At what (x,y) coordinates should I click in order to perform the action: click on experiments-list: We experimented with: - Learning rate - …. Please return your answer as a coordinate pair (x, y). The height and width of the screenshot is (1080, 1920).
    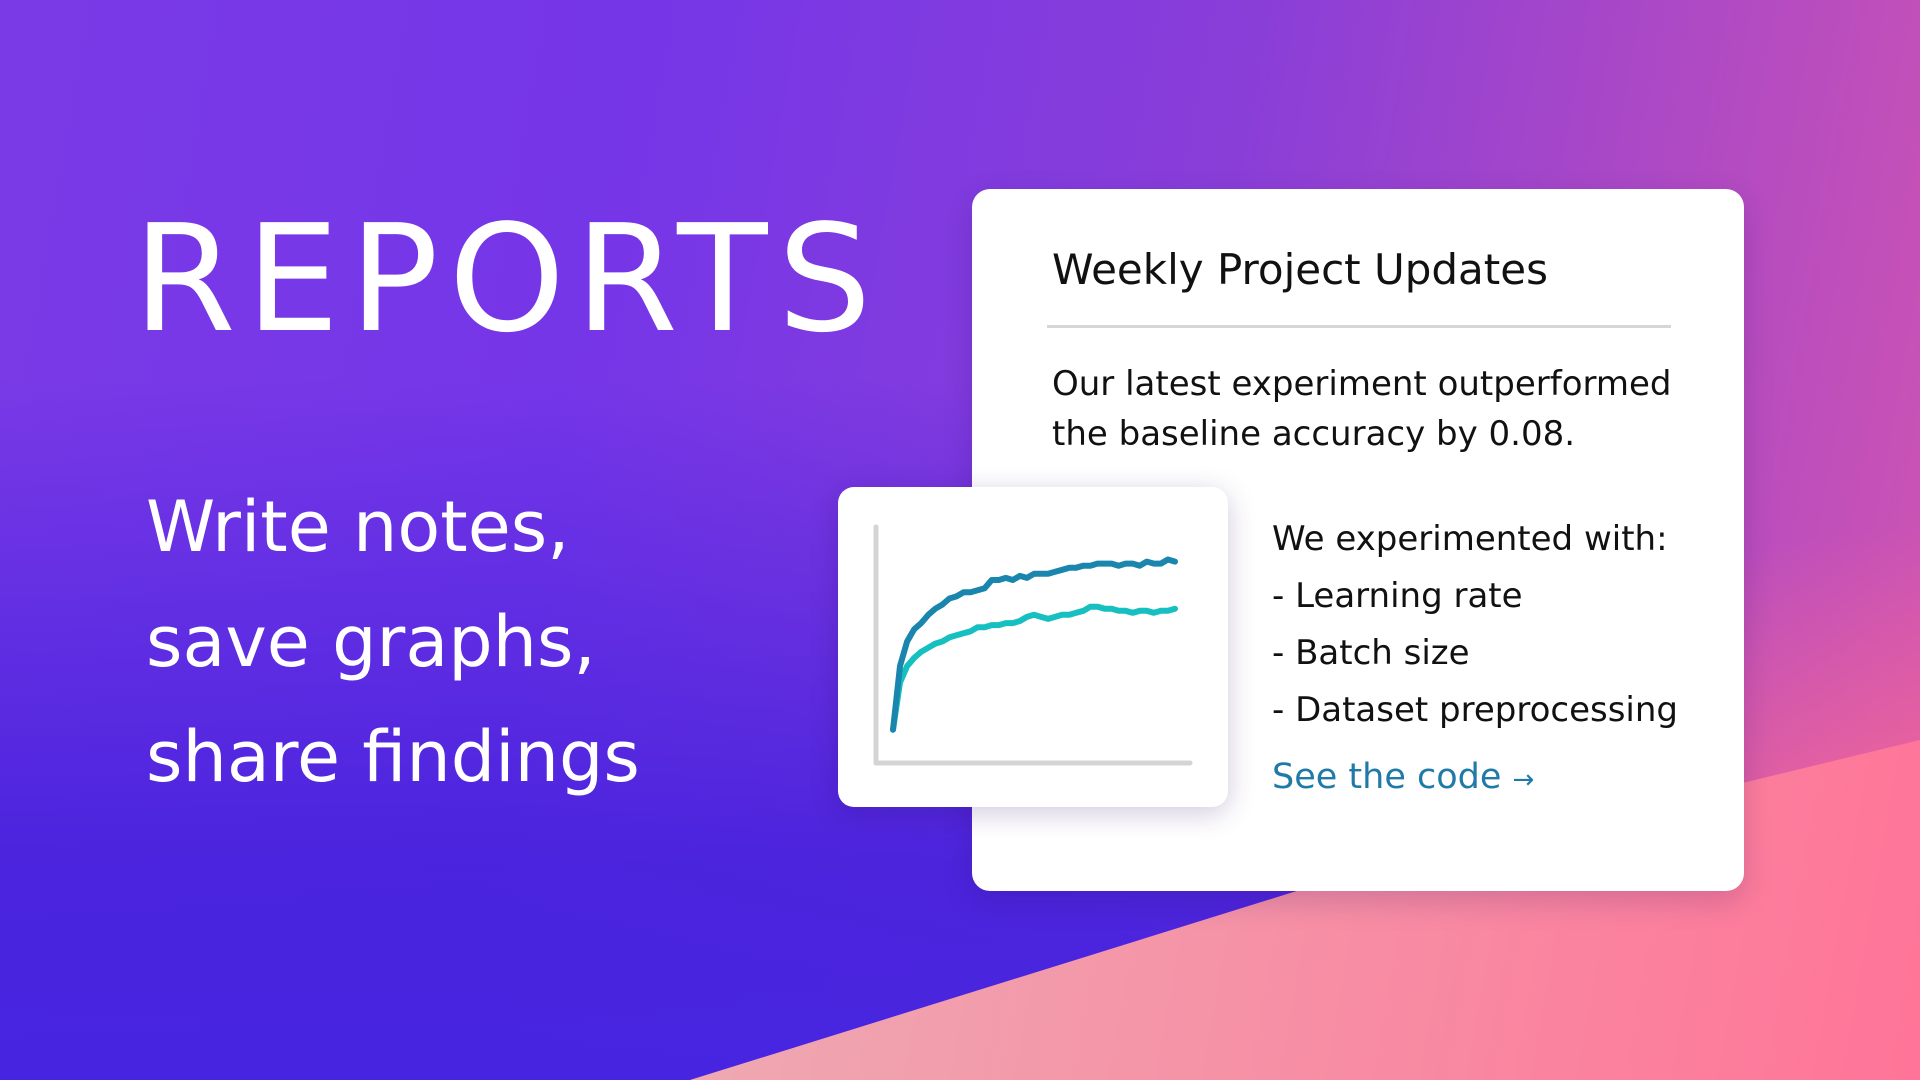
    Looking at the image, I should click on (1475, 625).